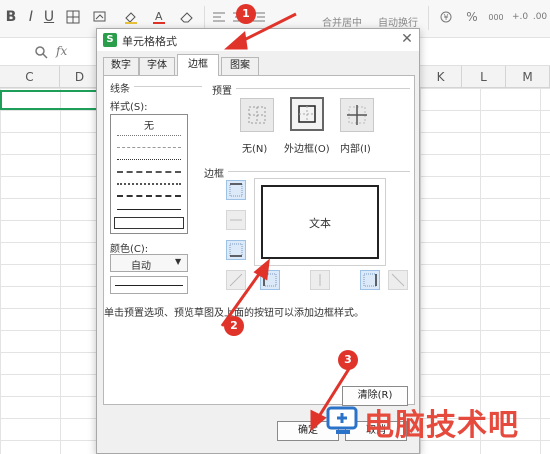 The image size is (550, 454). What do you see at coordinates (240, 66) in the screenshot?
I see `tab-pattern: 图案` at bounding box center [240, 66].